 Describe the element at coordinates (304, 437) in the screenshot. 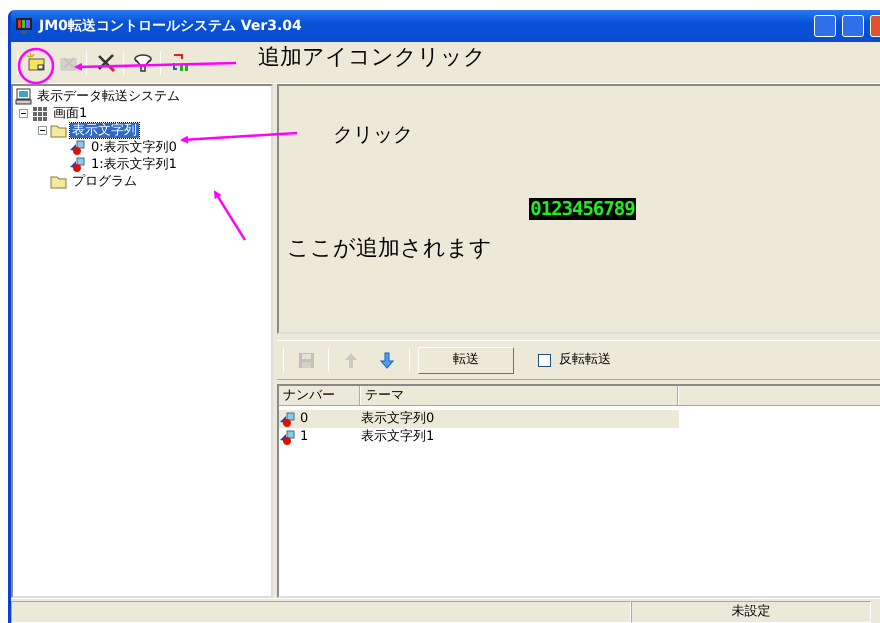

I see `row-number: 1` at that location.